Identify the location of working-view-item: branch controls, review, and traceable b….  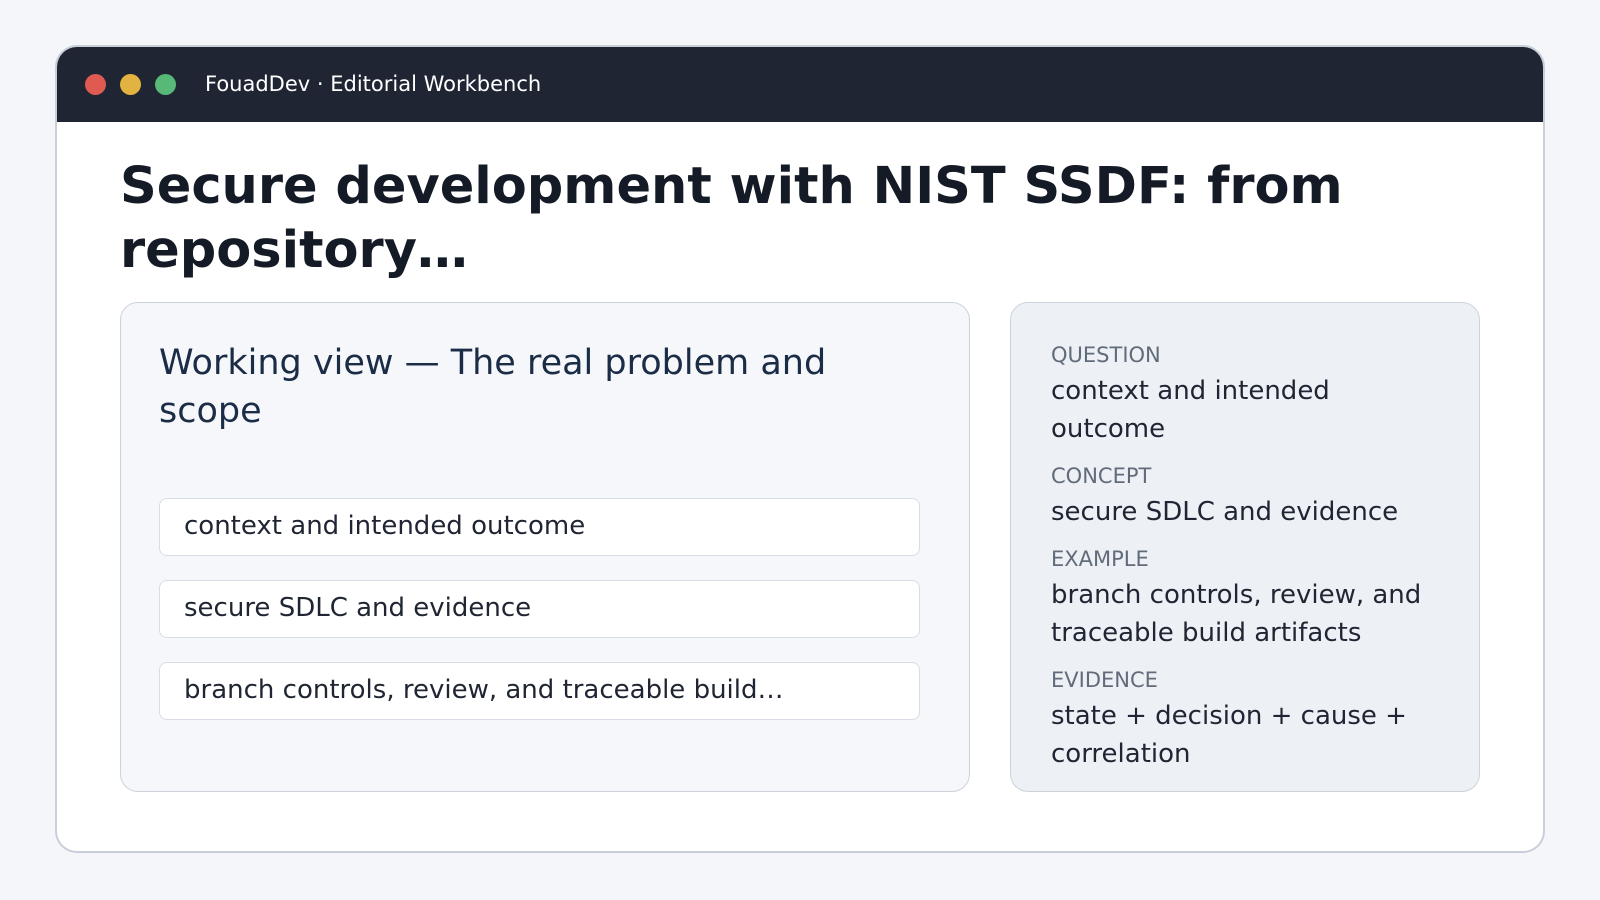
(539, 691).